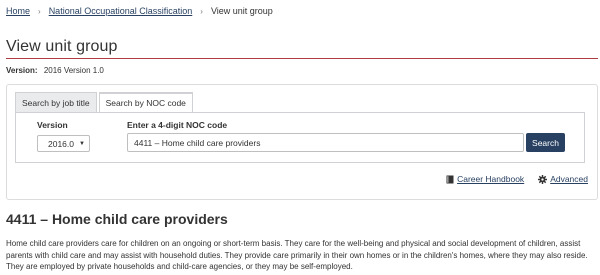 The image size is (600, 275). What do you see at coordinates (302, 58) in the screenshot?
I see `title-divider` at bounding box center [302, 58].